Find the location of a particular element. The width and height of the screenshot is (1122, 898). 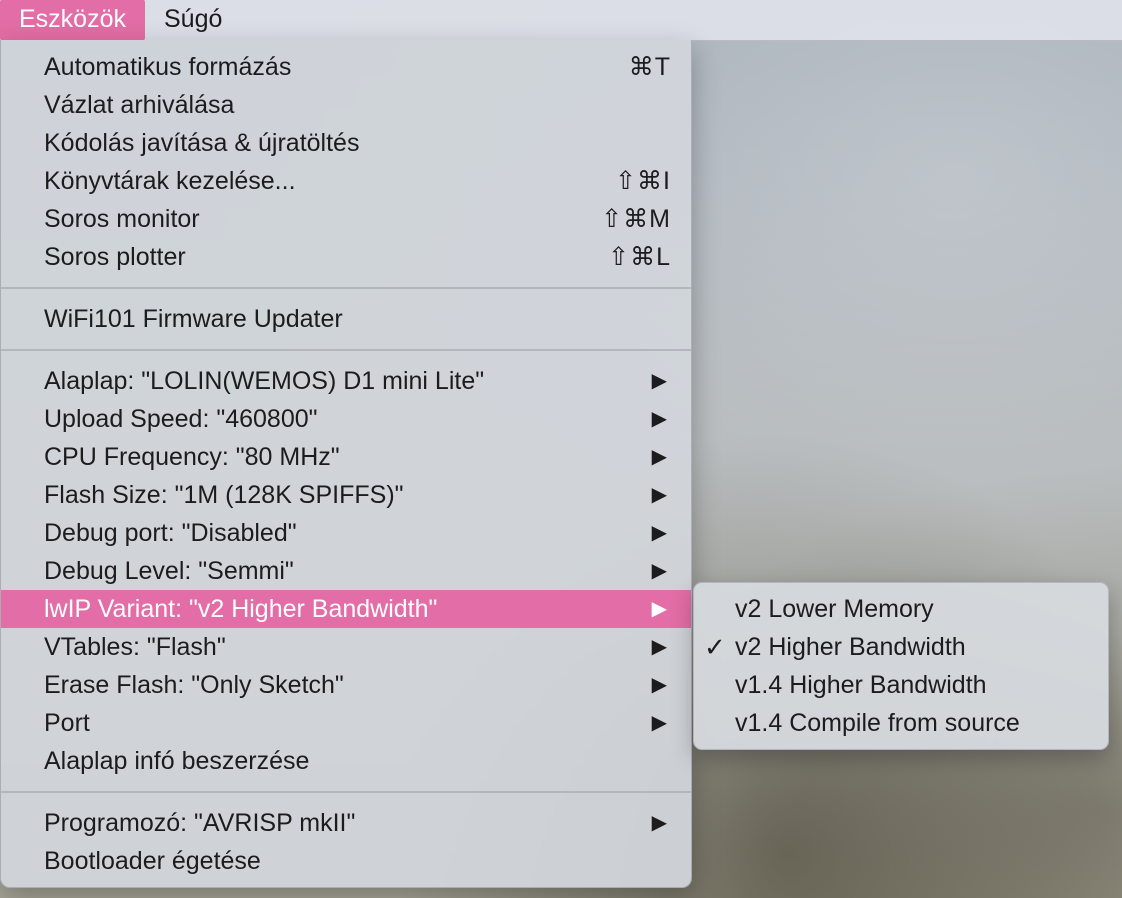

shortcut-label: ⇧⌘M is located at coordinates (636, 219).